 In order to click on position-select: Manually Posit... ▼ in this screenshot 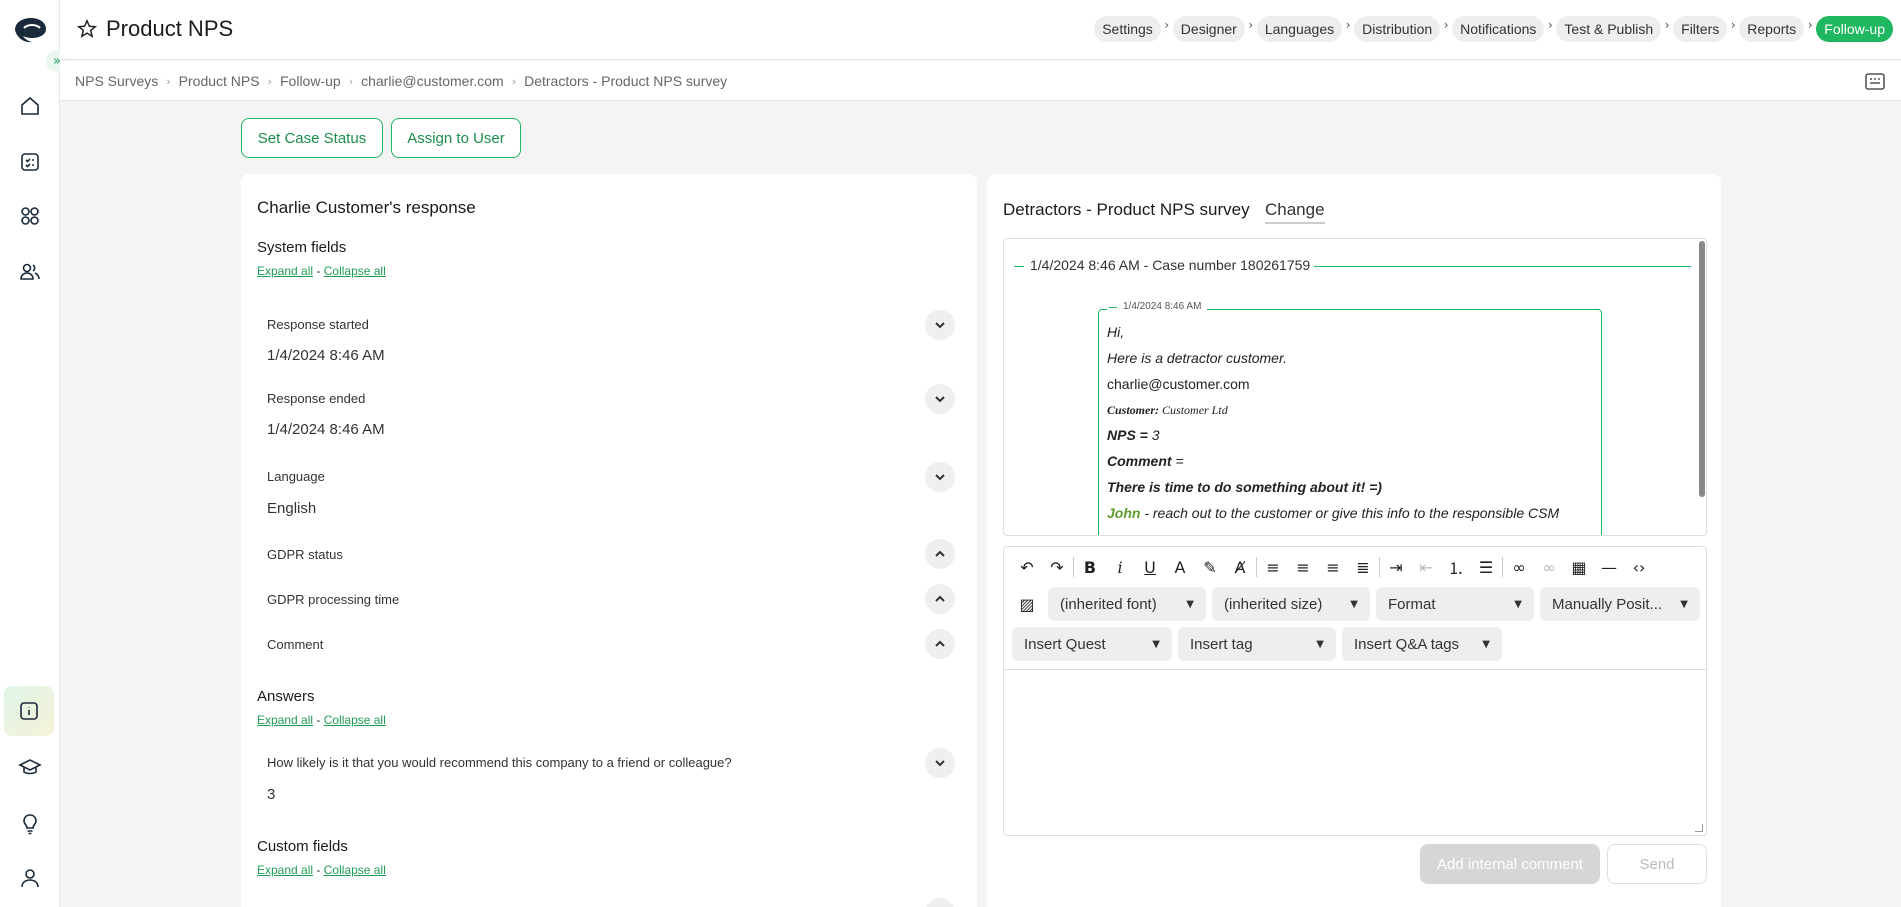, I will do `click(1620, 604)`.